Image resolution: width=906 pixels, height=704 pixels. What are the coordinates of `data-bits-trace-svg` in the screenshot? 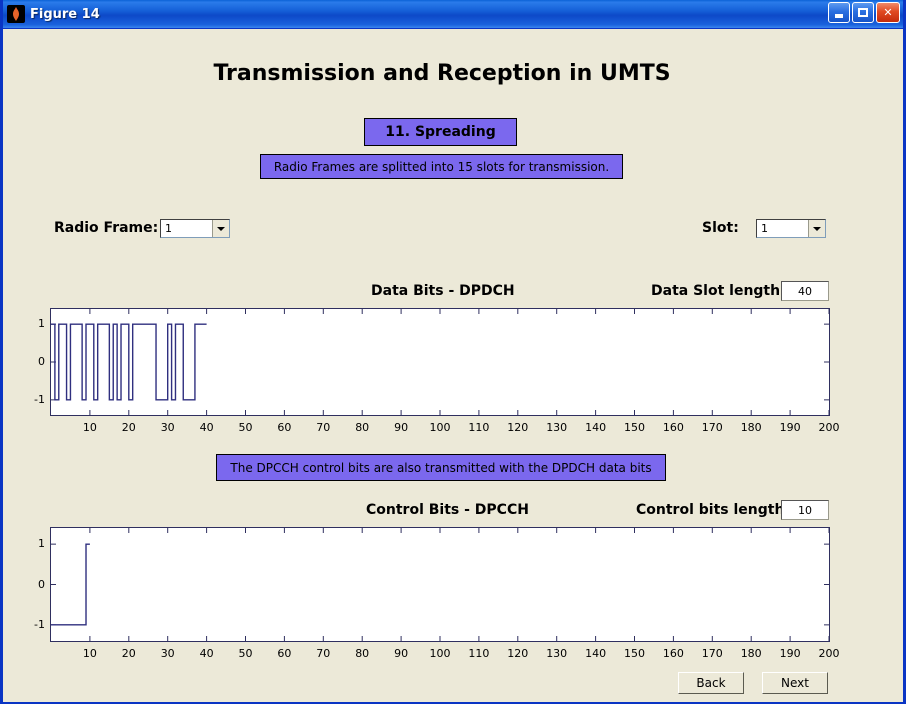 It's located at (440, 362).